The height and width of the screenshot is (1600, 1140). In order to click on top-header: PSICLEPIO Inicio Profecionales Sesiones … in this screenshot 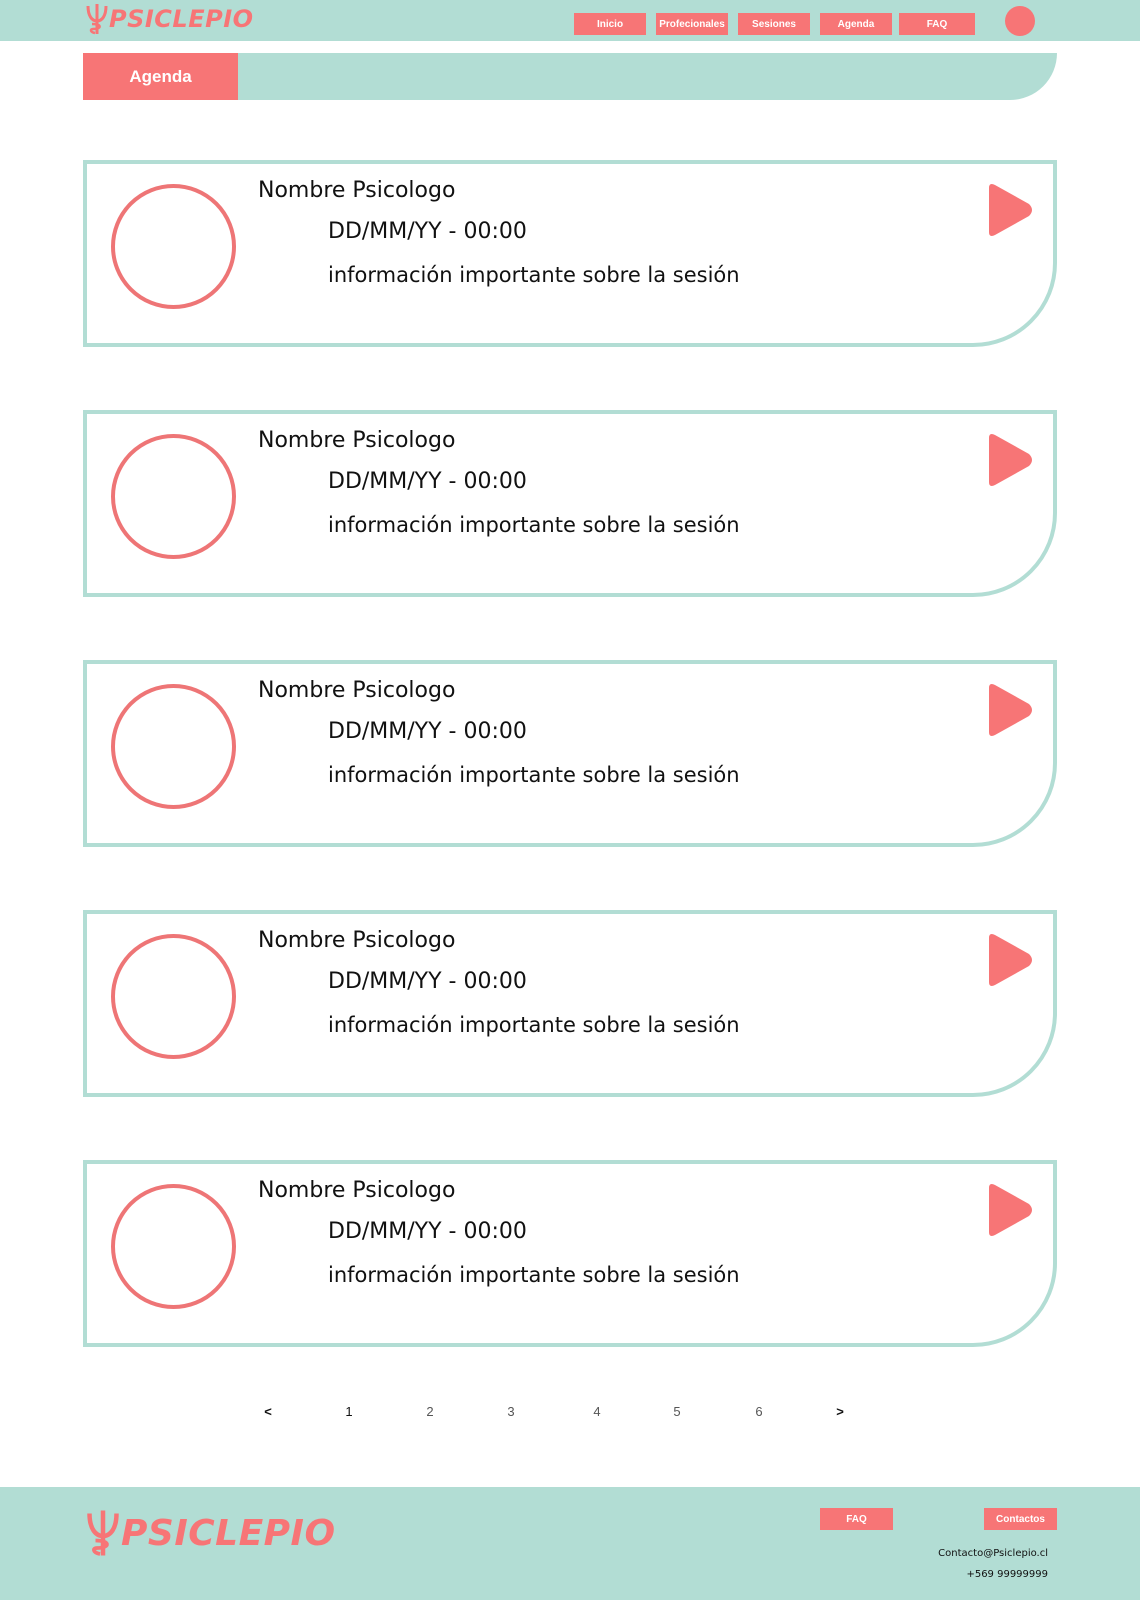, I will do `click(570, 20)`.